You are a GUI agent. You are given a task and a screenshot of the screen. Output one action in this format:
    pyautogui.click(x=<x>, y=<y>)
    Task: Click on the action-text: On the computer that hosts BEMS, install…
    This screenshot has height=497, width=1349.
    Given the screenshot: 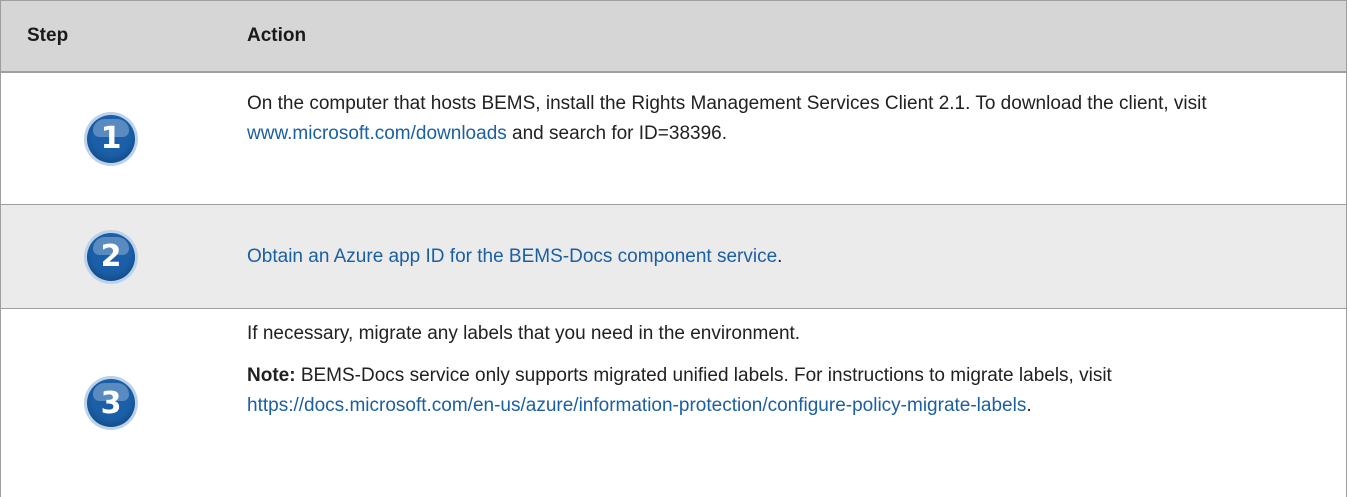 What is the action you would take?
    pyautogui.click(x=783, y=119)
    